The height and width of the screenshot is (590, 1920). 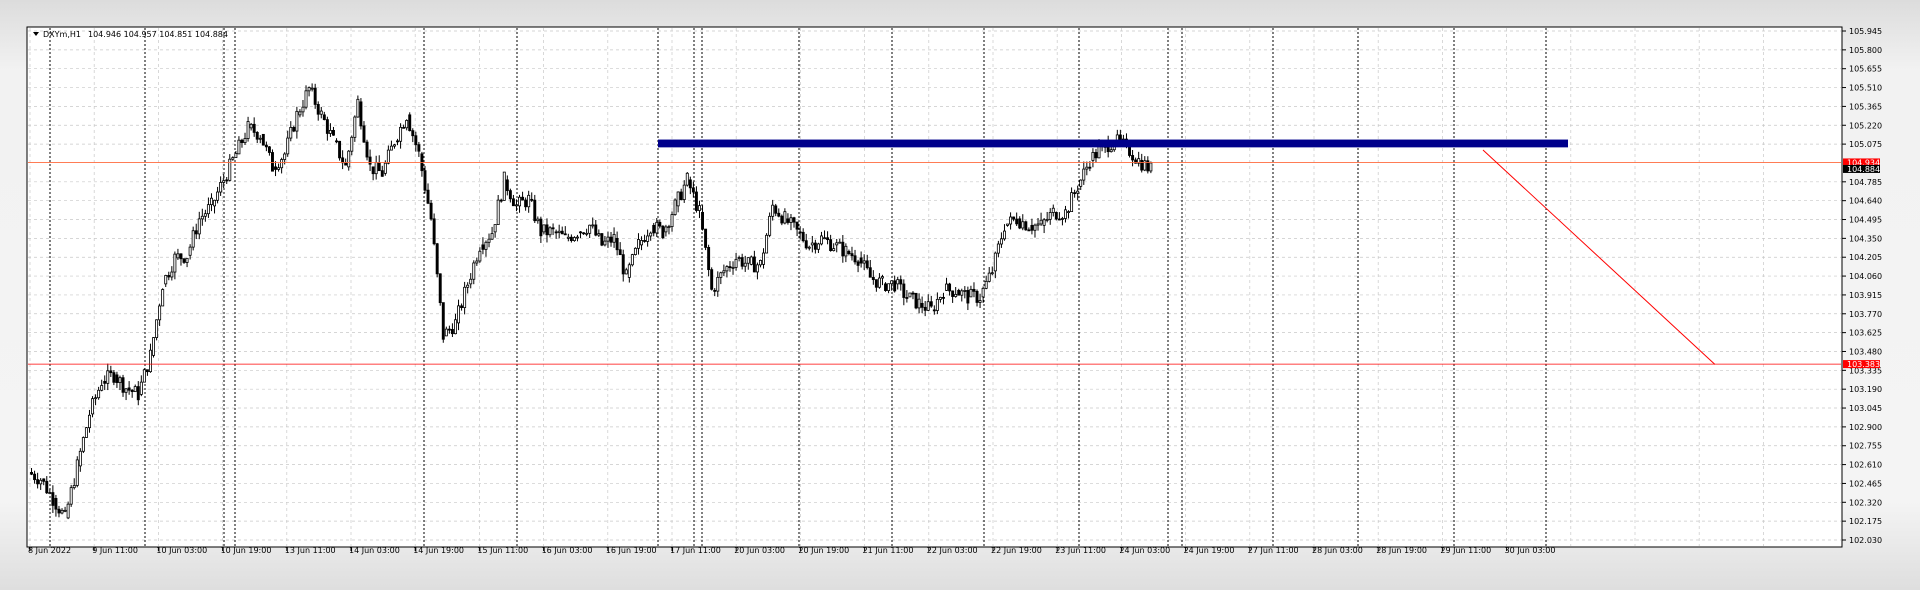 What do you see at coordinates (158, 34) in the screenshot?
I see `ohlc-label: 104.946 104.957 104.851 104.884` at bounding box center [158, 34].